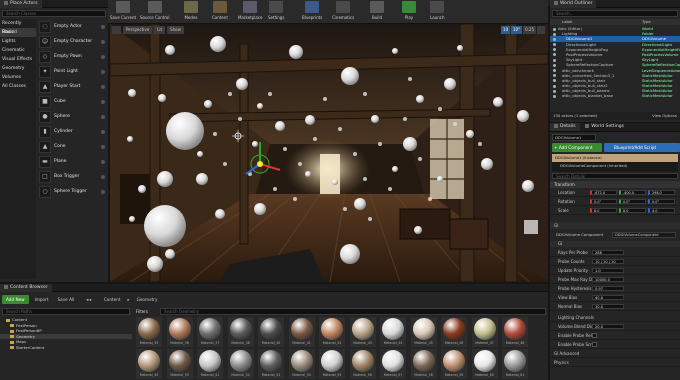 This screenshot has width=680, height=380. I want to click on viewport-perspective-button: Perspective, so click(138, 30).